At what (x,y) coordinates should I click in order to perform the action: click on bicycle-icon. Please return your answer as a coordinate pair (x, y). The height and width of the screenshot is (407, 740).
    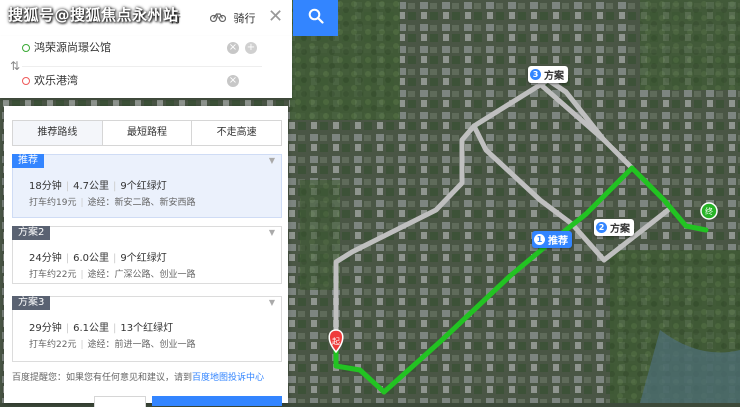
    Looking at the image, I should click on (219, 18).